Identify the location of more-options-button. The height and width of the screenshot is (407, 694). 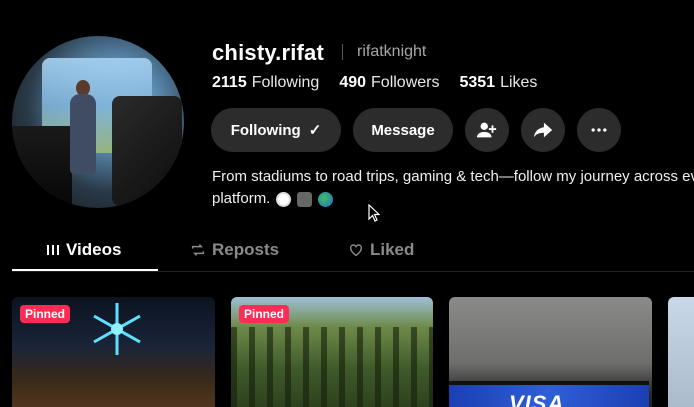
(599, 130).